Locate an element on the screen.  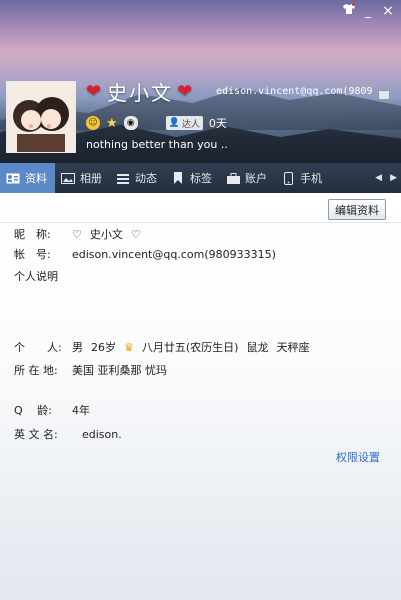
days-count: 0天 is located at coordinates (217, 123).